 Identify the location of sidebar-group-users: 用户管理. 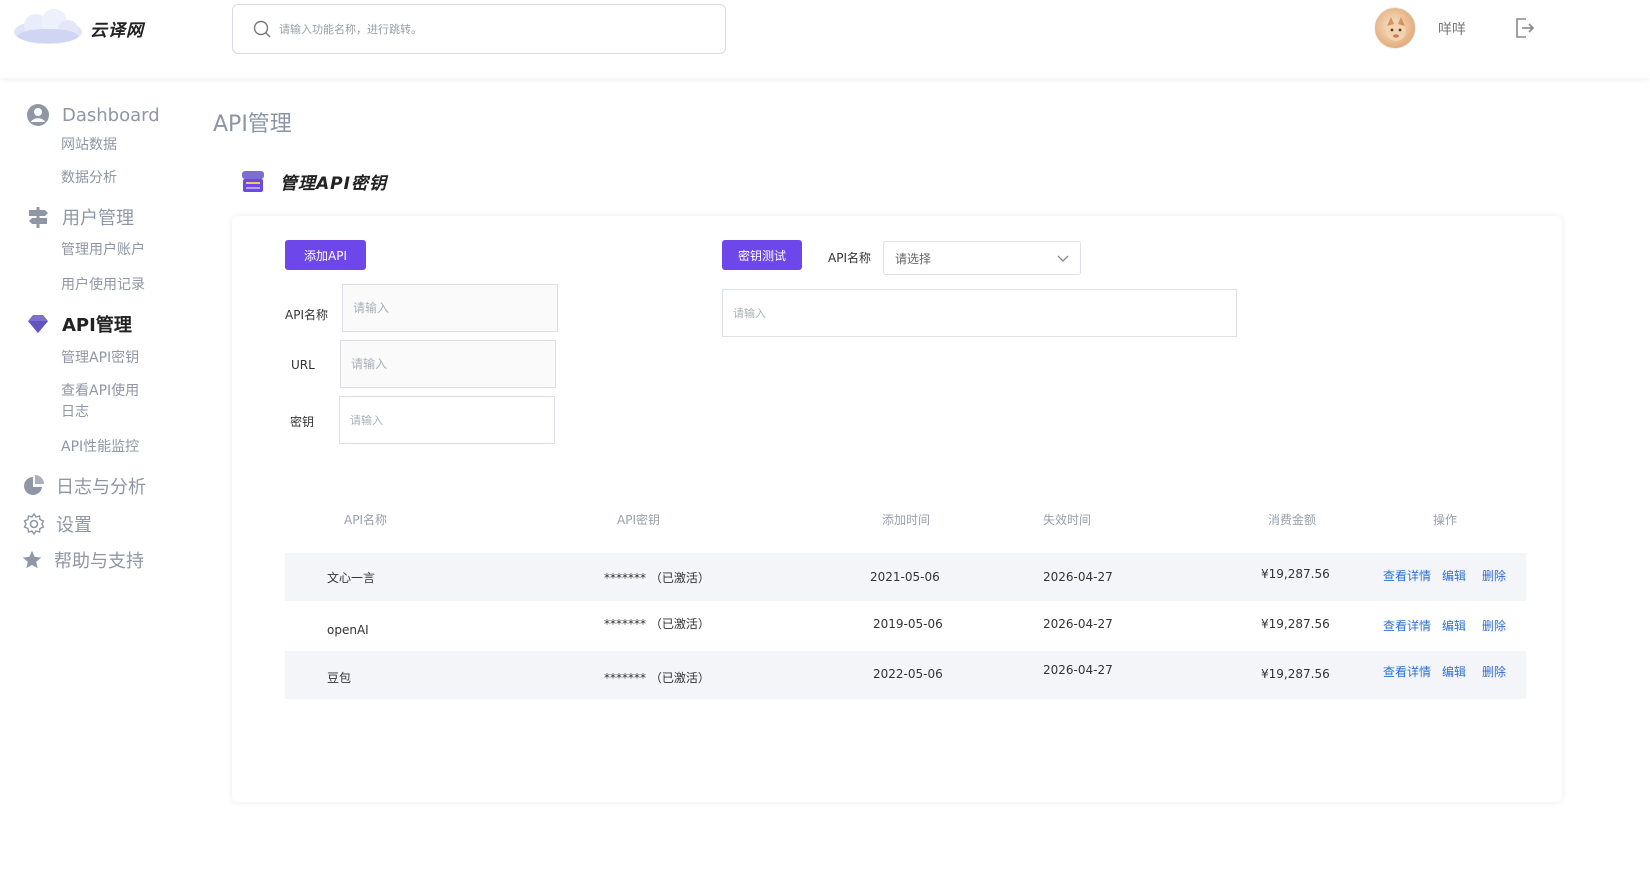
(80, 217).